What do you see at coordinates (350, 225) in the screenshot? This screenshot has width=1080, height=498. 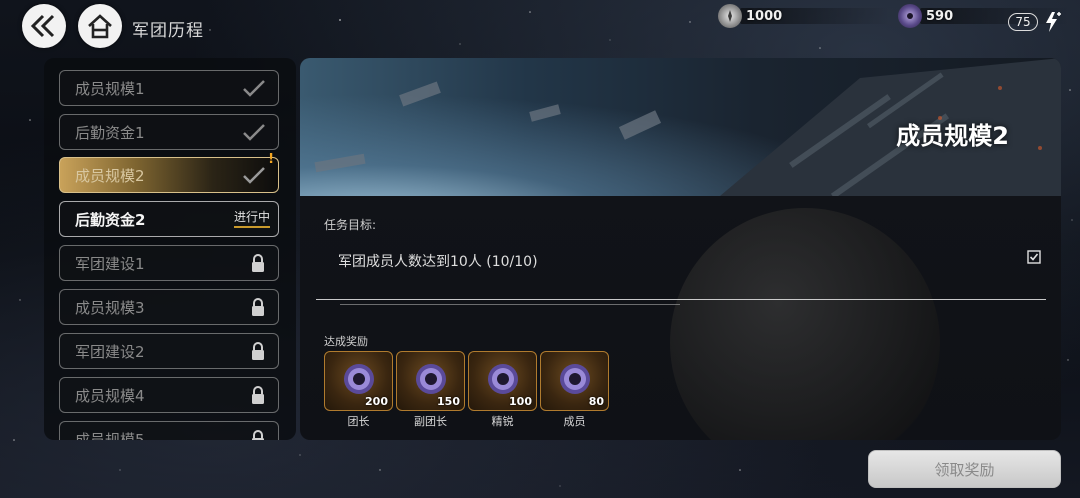 I see `goal-label: 任务目标:` at bounding box center [350, 225].